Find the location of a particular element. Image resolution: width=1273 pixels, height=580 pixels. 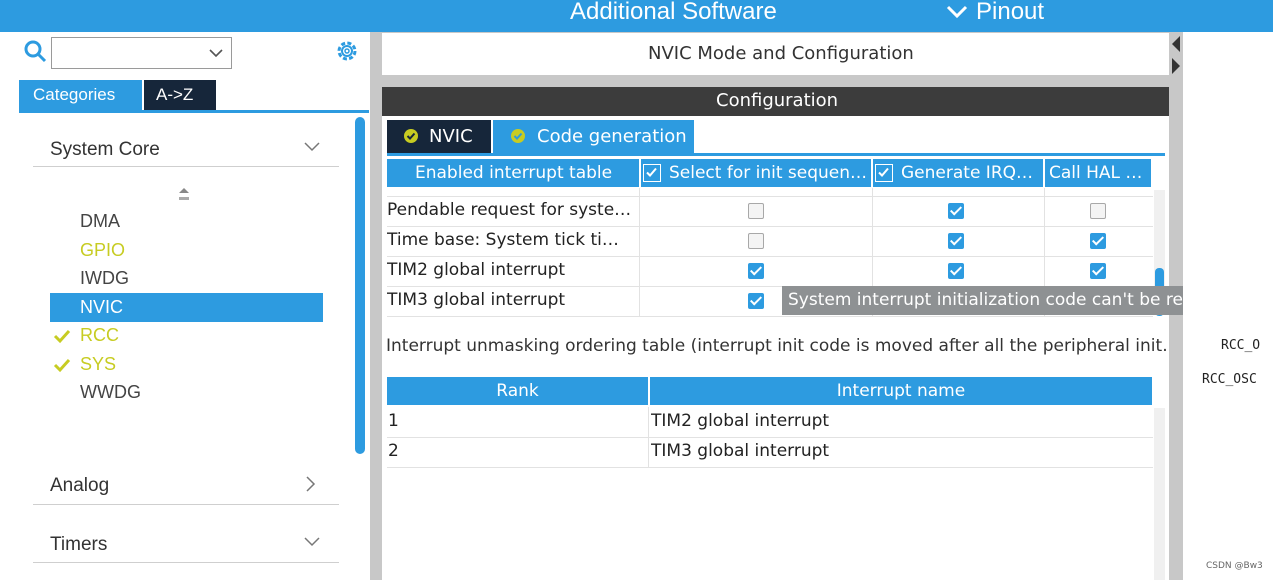

chevron-right-icon is located at coordinates (311, 484).